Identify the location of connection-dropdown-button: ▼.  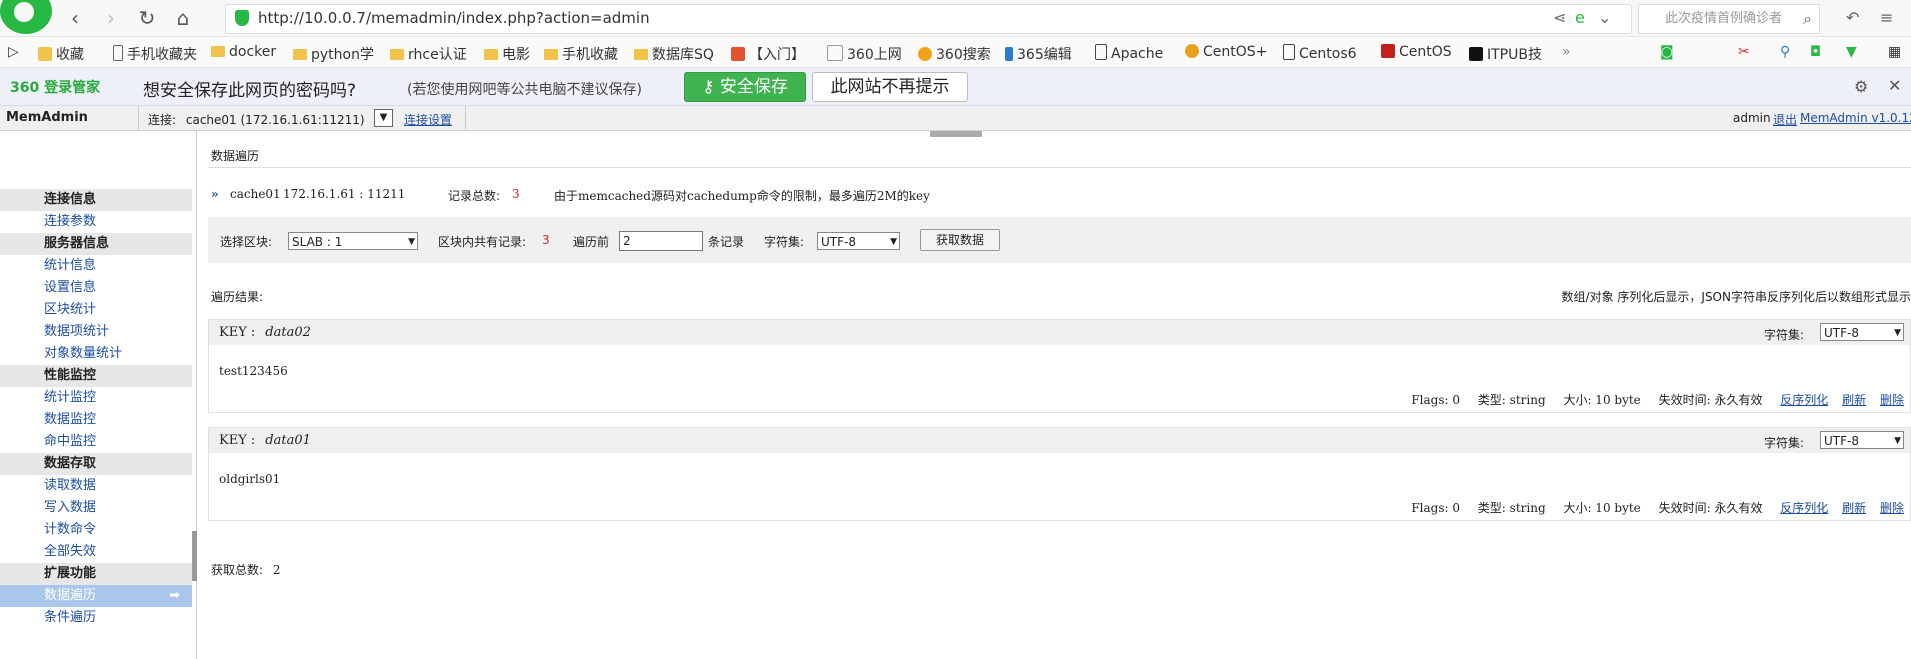
(383, 118).